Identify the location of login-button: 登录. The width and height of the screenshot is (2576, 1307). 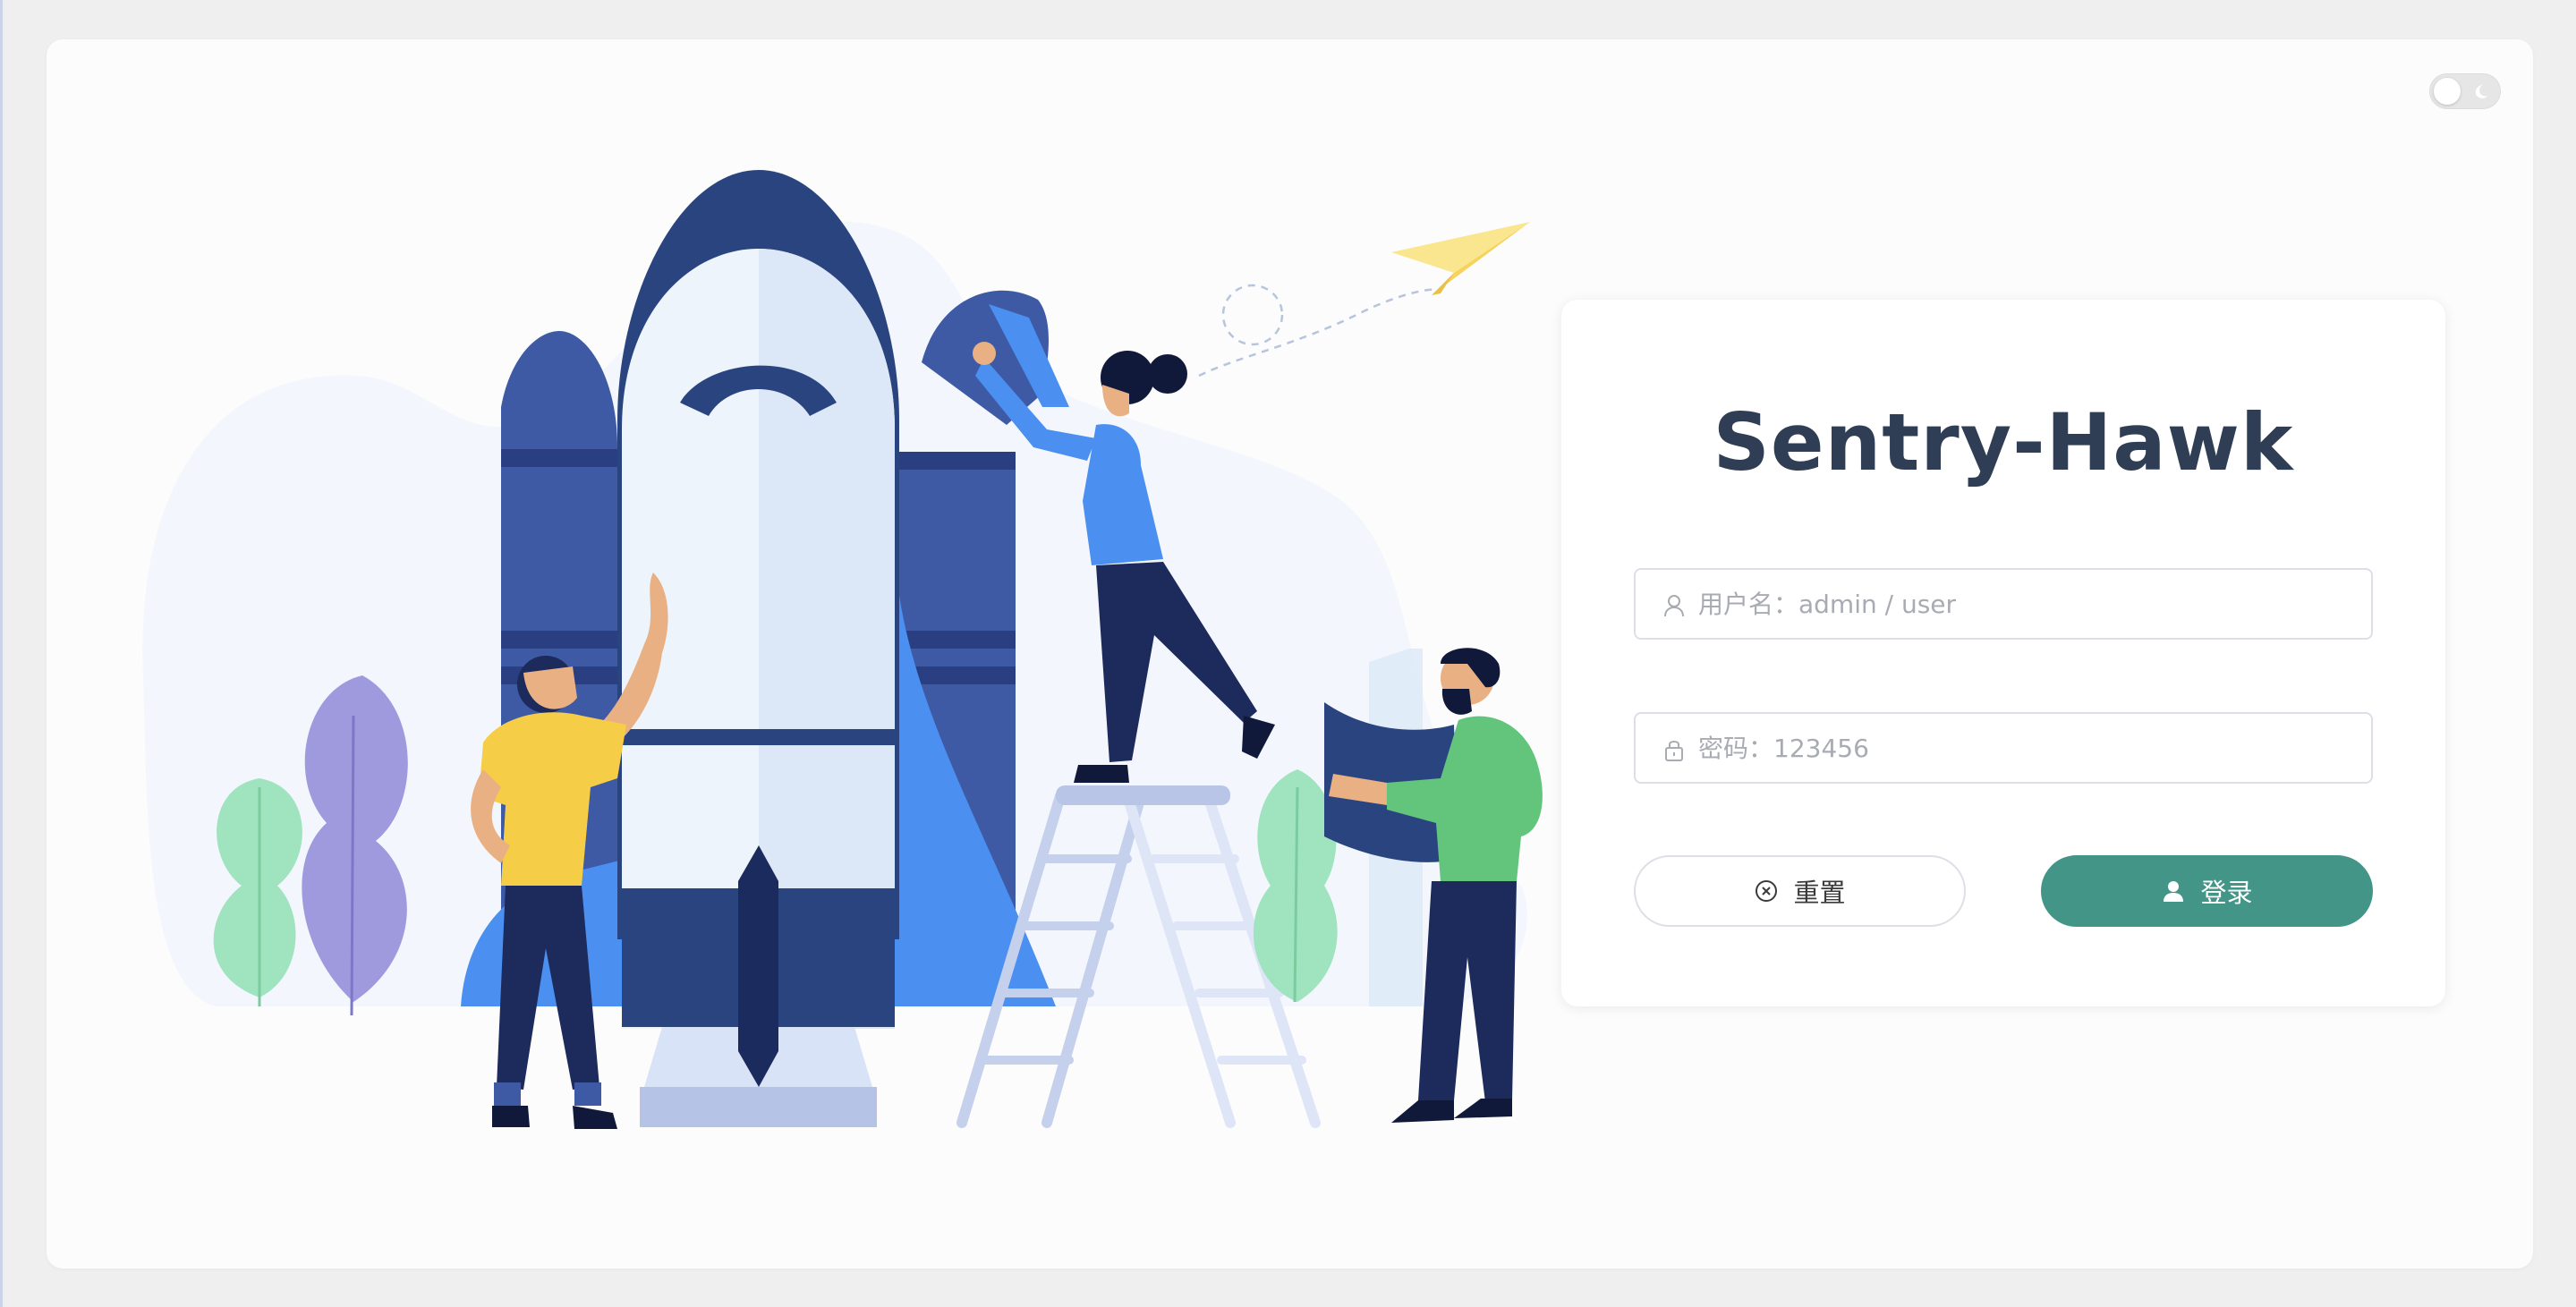
(2207, 891).